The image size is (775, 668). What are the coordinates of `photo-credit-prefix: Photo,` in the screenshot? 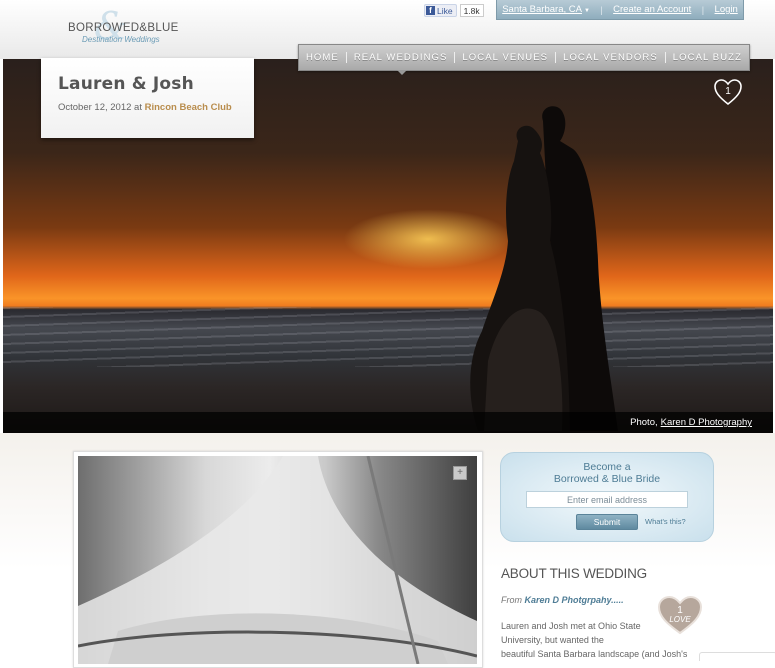 It's located at (644, 422).